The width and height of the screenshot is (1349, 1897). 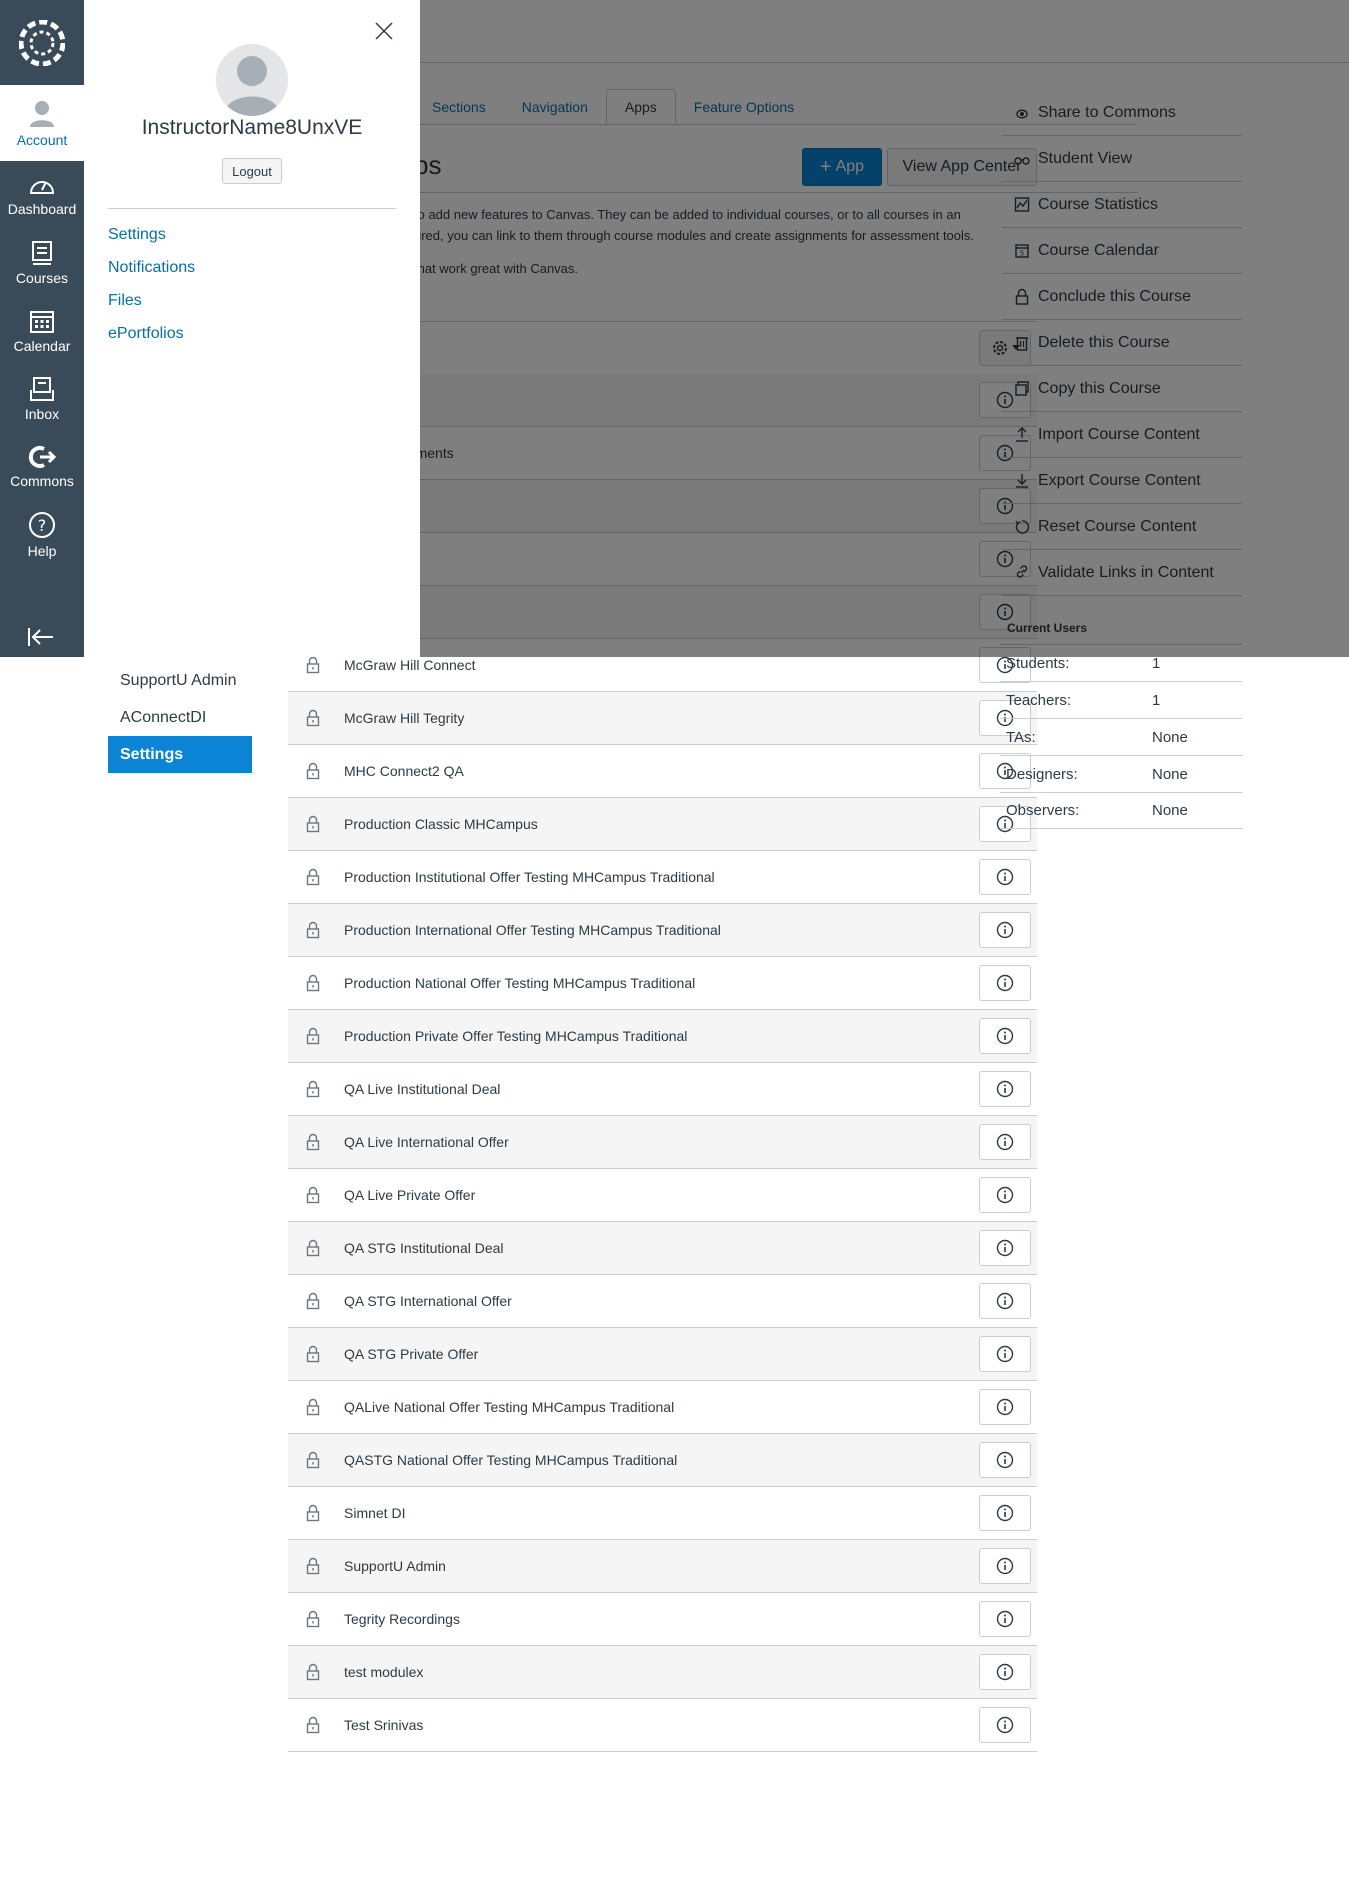 I want to click on app-name: test modulex, so click(x=384, y=1672).